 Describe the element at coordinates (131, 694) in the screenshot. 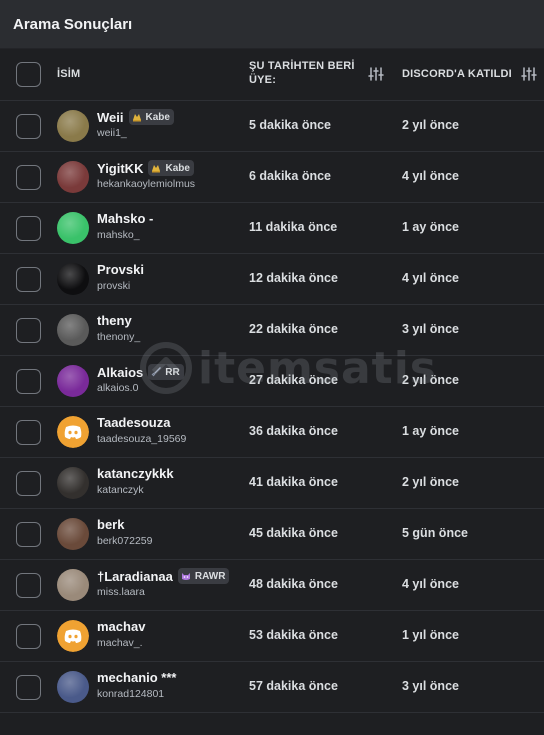

I see `user-handle: konrad124801` at that location.